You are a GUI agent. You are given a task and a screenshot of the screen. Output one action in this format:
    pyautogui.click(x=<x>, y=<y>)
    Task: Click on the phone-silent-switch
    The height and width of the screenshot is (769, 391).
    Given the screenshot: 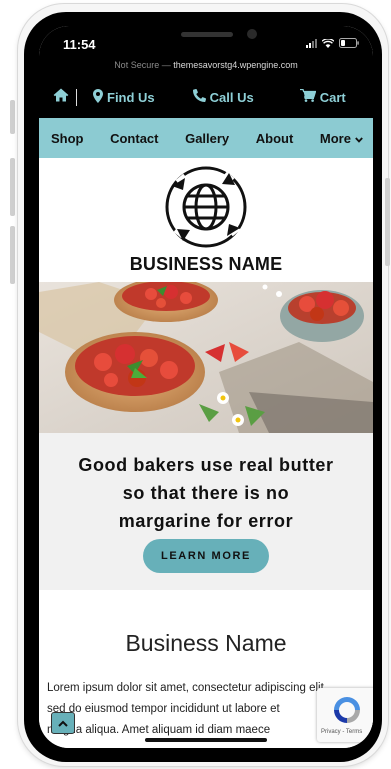 What is the action you would take?
    pyautogui.click(x=12, y=117)
    